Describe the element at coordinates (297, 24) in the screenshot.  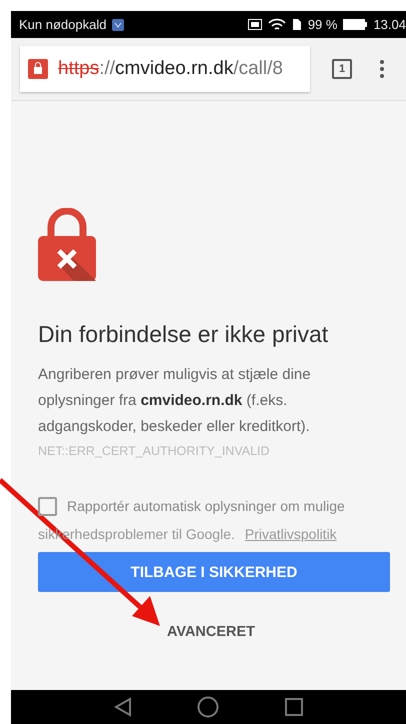
I see `sim-icon` at that location.